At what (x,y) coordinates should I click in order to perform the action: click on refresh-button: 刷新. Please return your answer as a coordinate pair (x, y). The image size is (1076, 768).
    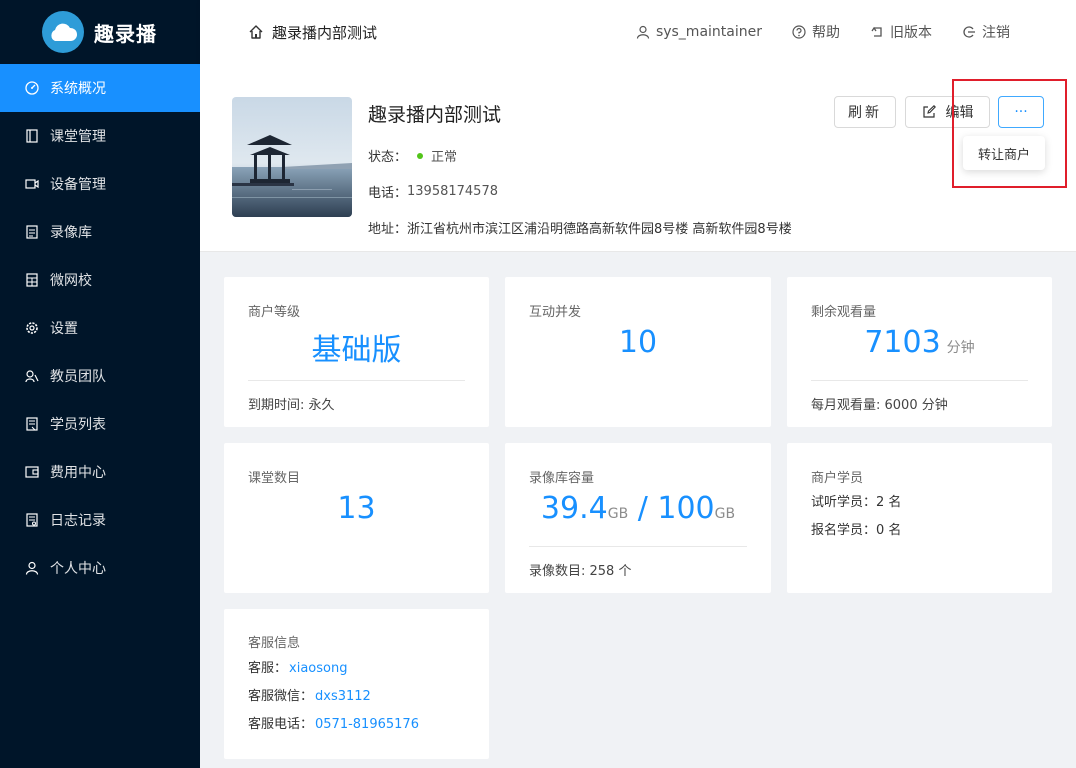
    Looking at the image, I should click on (865, 112).